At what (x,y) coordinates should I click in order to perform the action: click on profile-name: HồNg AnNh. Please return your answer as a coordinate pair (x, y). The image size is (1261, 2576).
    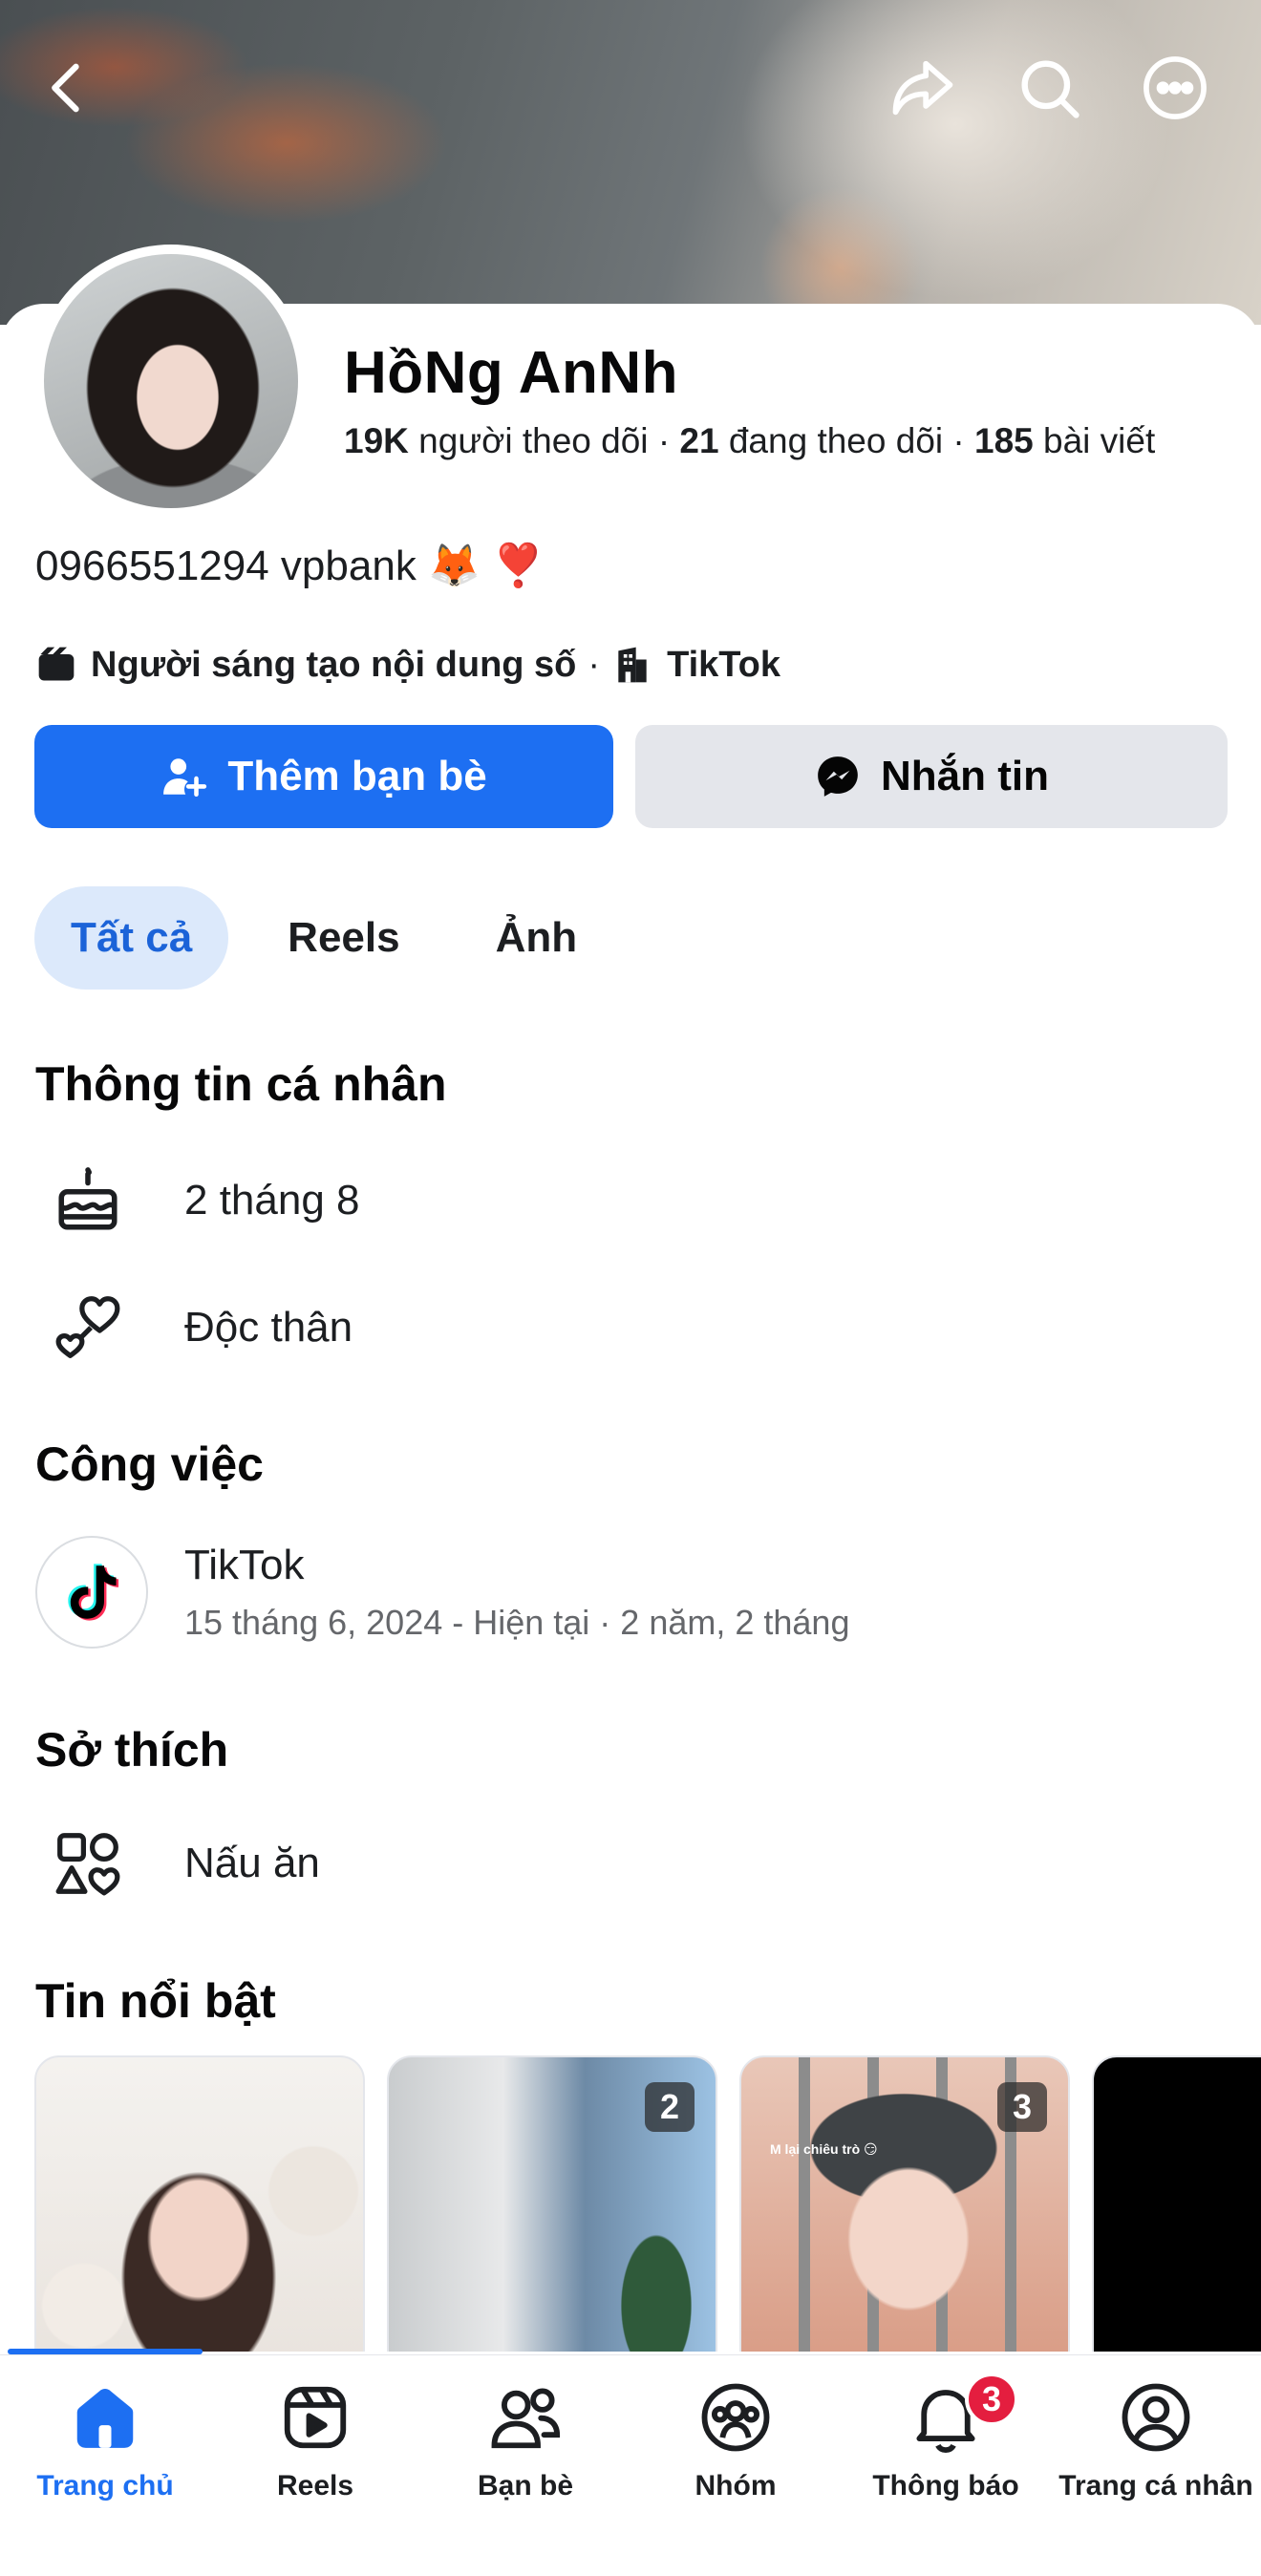
    Looking at the image, I should click on (511, 373).